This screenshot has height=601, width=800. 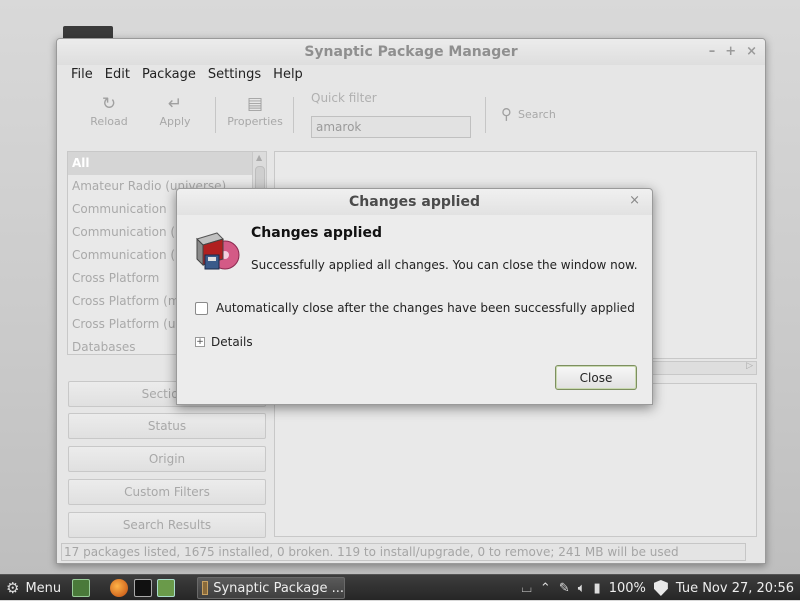 What do you see at coordinates (344, 98) in the screenshot?
I see `quick-filter-label: Quick filter` at bounding box center [344, 98].